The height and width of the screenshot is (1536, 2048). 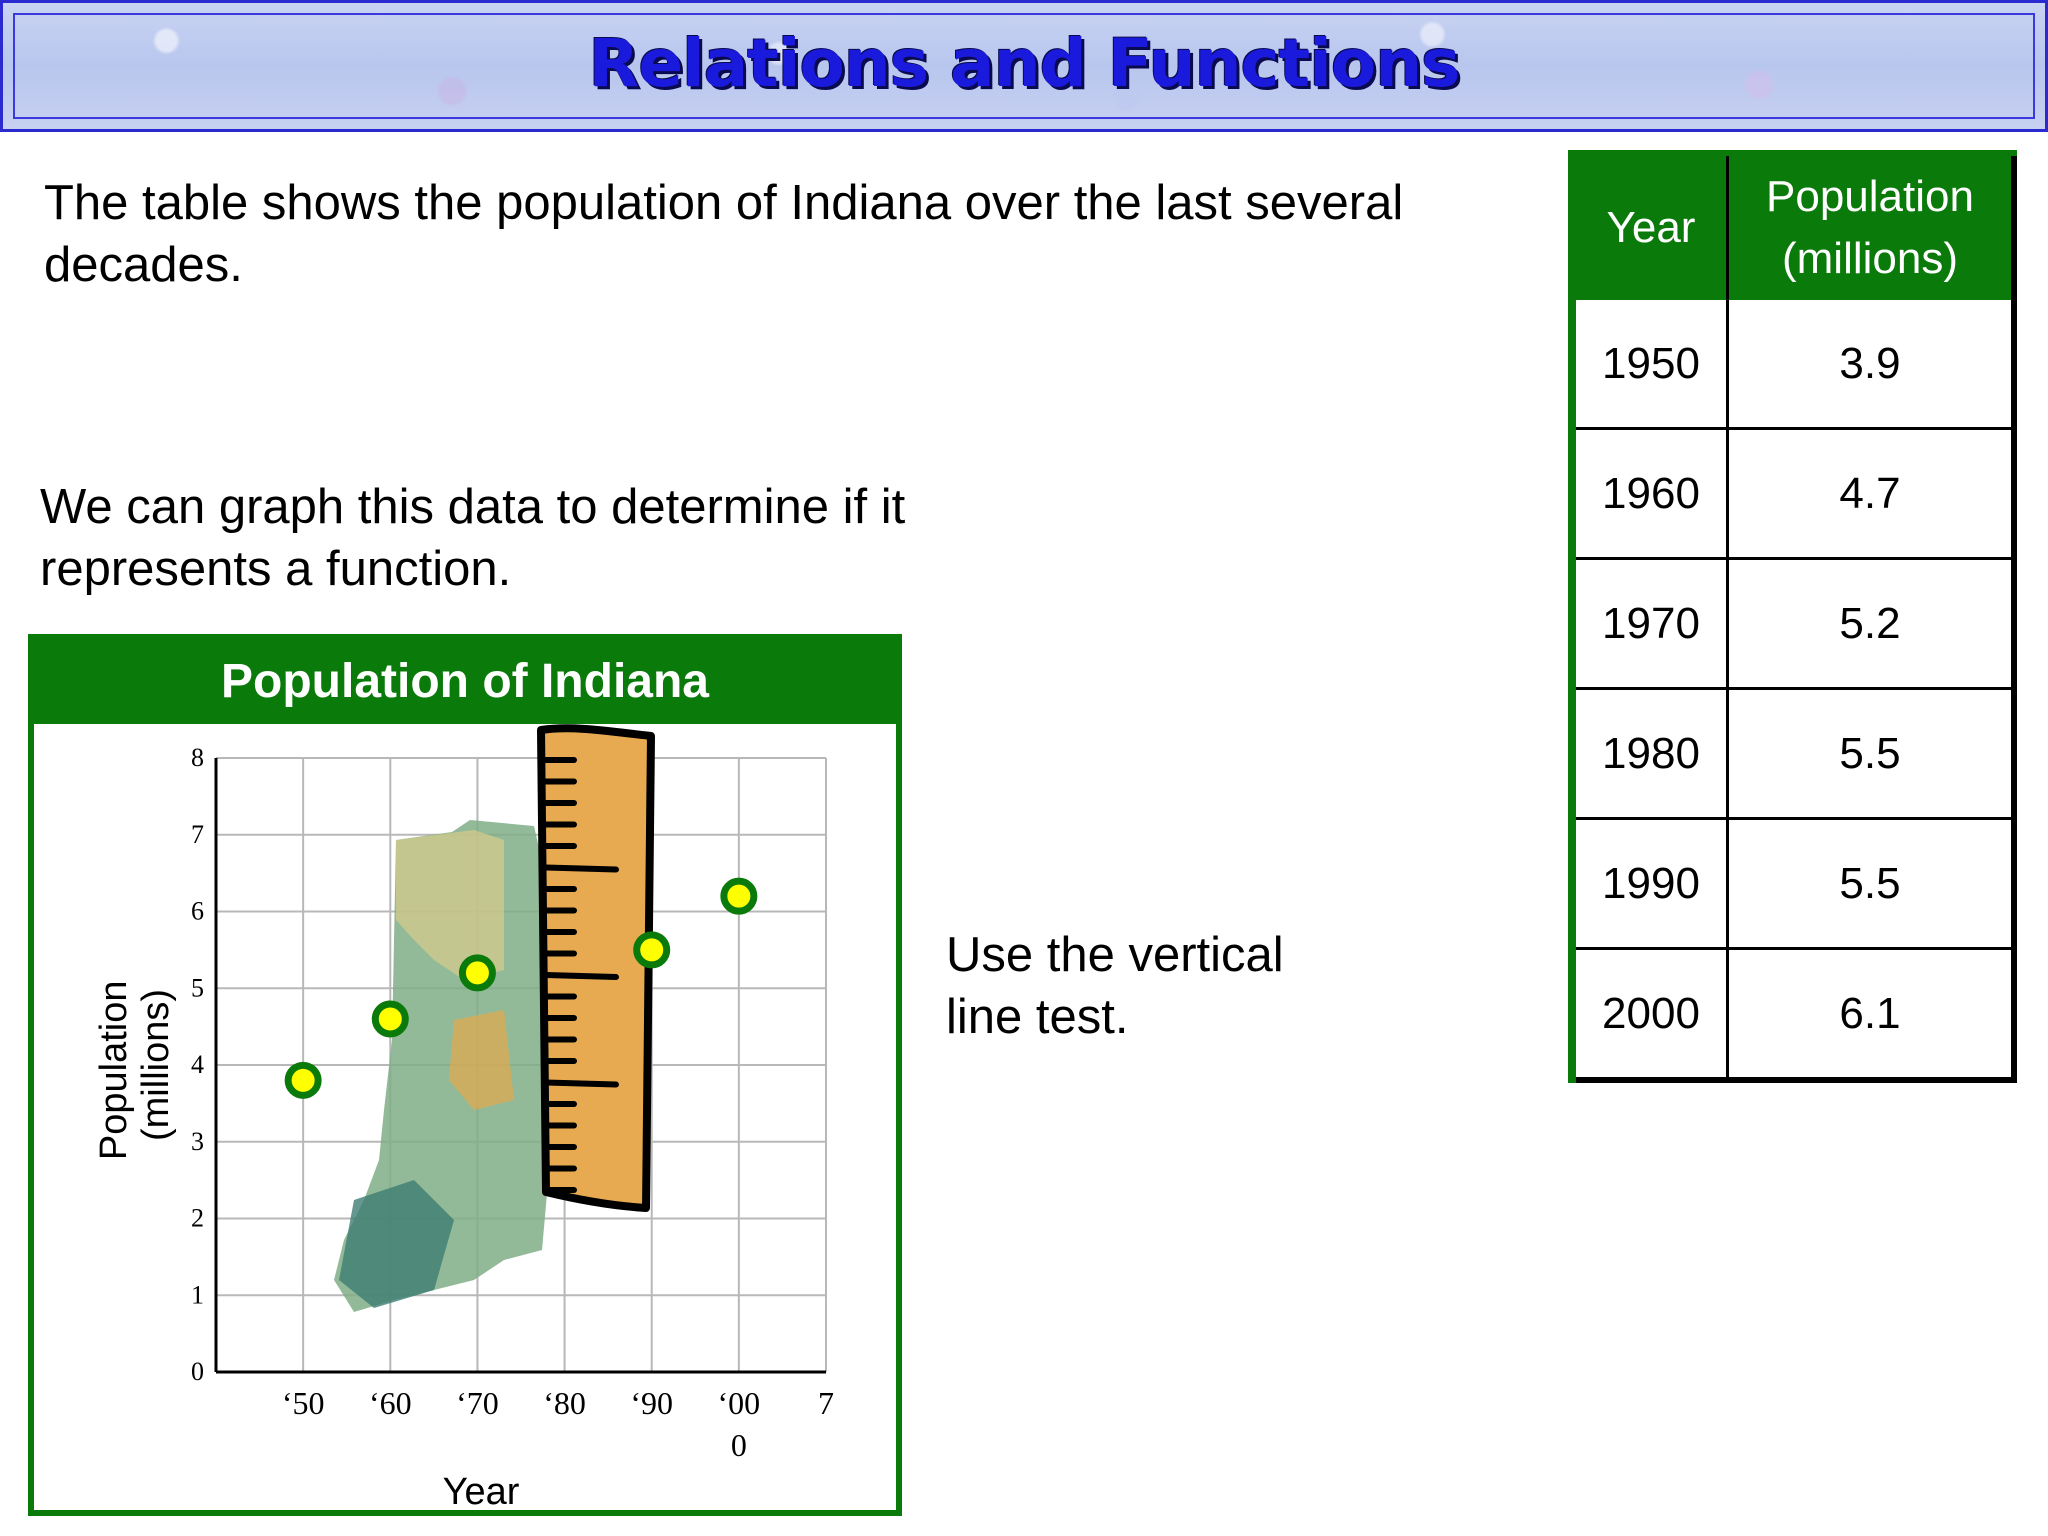 I want to click on cell-year: 1970, so click(x=1650, y=624).